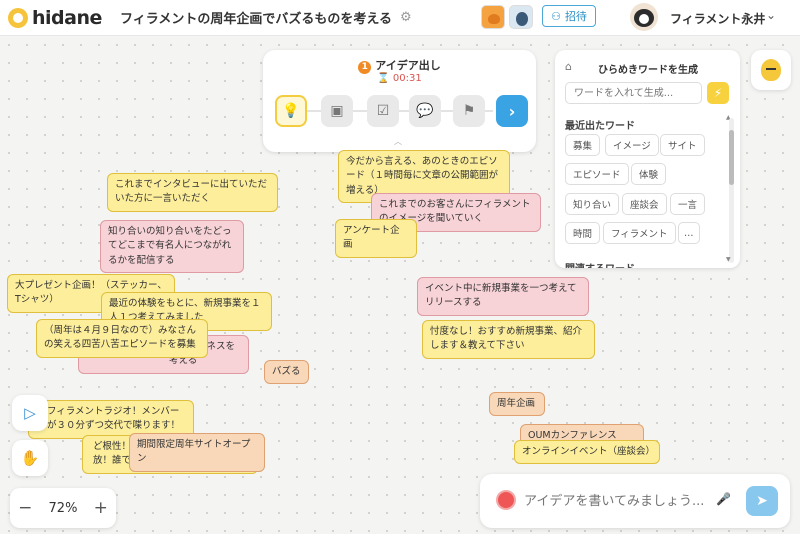  Describe the element at coordinates (583, 145) in the screenshot. I see `word-chip: 募集` at that location.